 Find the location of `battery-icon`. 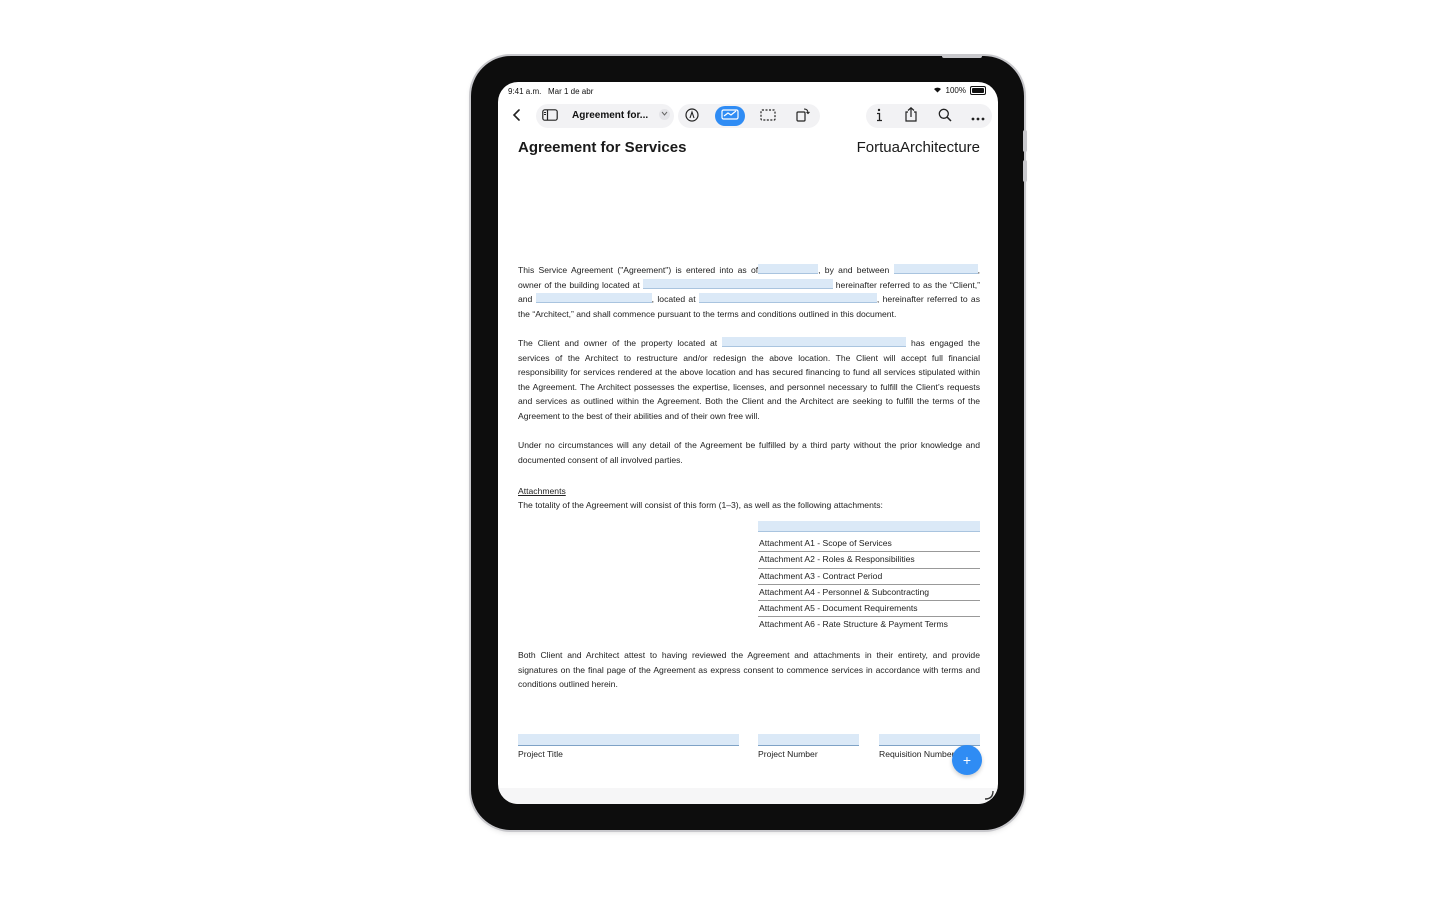

battery-icon is located at coordinates (978, 90).